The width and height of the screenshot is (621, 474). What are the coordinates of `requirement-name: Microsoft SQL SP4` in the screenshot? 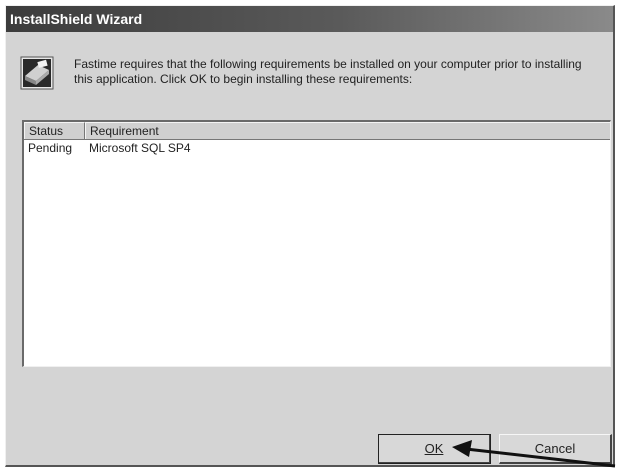 It's located at (140, 148).